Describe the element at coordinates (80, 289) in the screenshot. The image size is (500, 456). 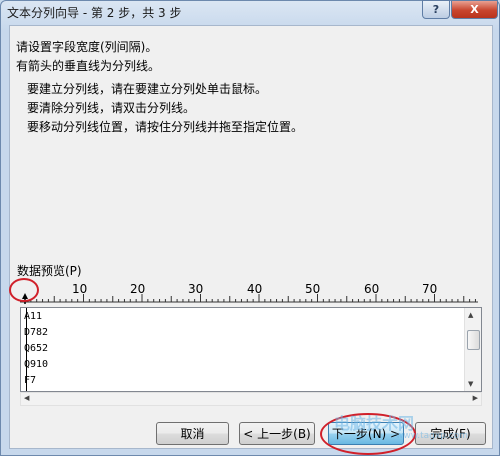
I see `ruler-tick-label-10: 10` at that location.